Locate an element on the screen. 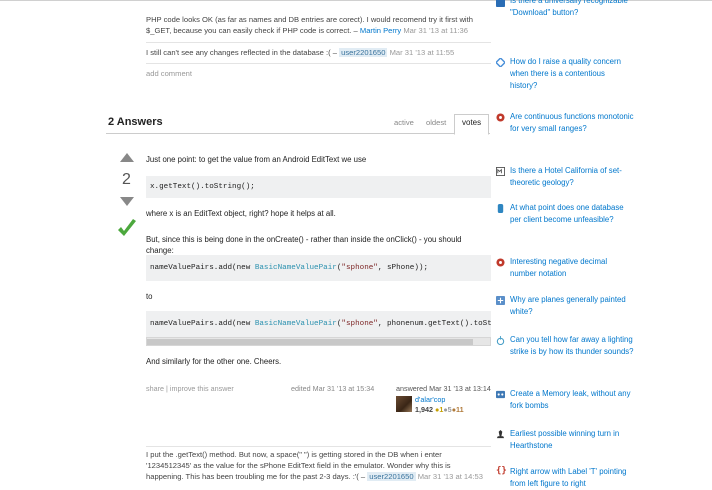  ux-icon is located at coordinates (500, 3).